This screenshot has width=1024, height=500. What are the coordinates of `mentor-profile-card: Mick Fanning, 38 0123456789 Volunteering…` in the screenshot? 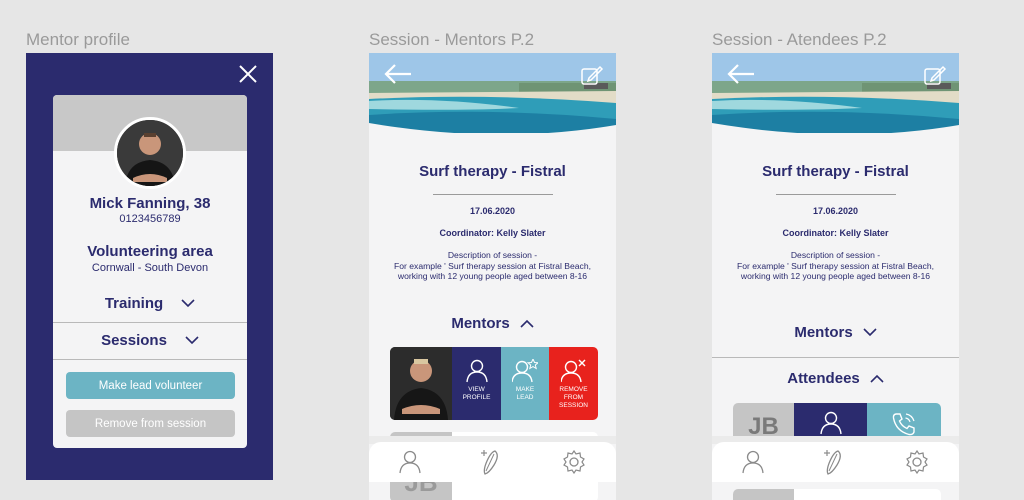 It's located at (150, 271).